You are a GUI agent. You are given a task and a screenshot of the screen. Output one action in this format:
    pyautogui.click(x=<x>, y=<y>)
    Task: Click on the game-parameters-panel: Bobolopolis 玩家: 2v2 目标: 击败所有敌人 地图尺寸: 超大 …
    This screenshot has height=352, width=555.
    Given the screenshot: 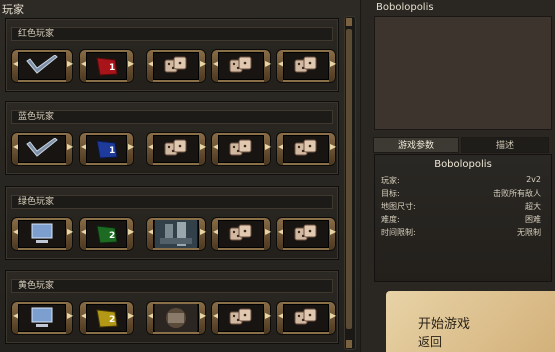 What is the action you would take?
    pyautogui.click(x=463, y=218)
    